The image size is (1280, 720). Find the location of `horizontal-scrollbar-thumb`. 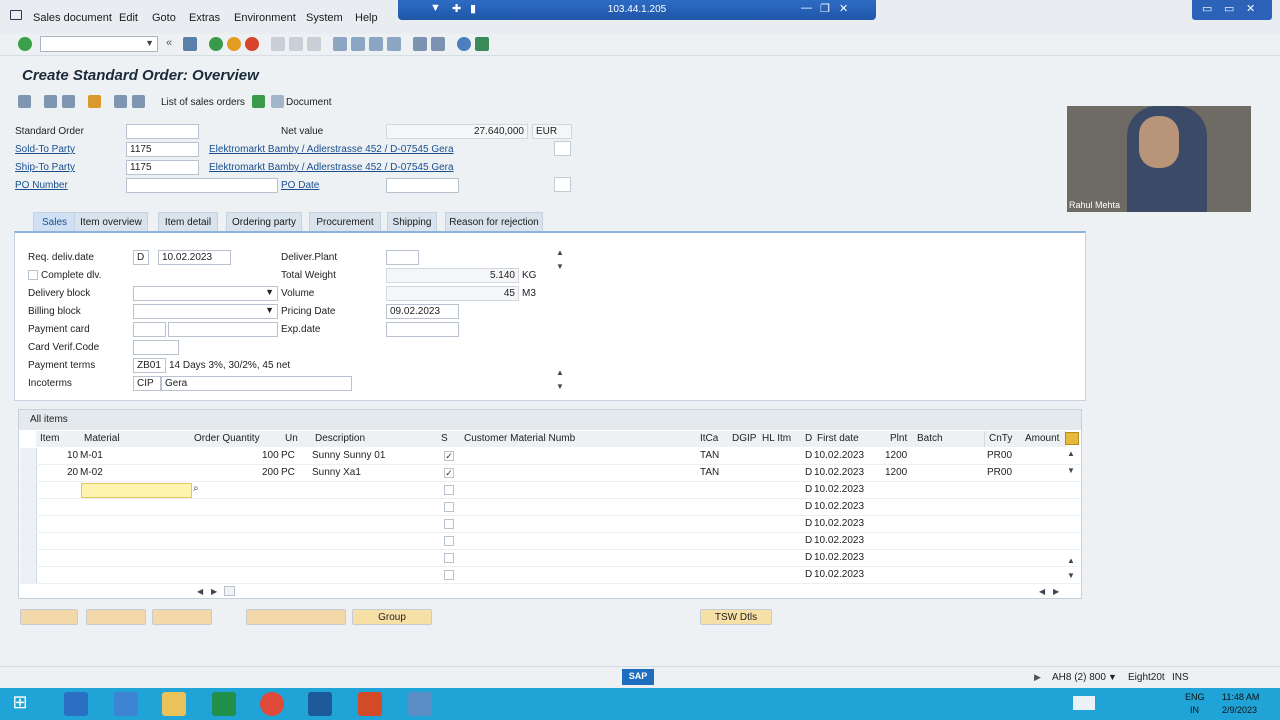

horizontal-scrollbar-thumb is located at coordinates (229, 591).